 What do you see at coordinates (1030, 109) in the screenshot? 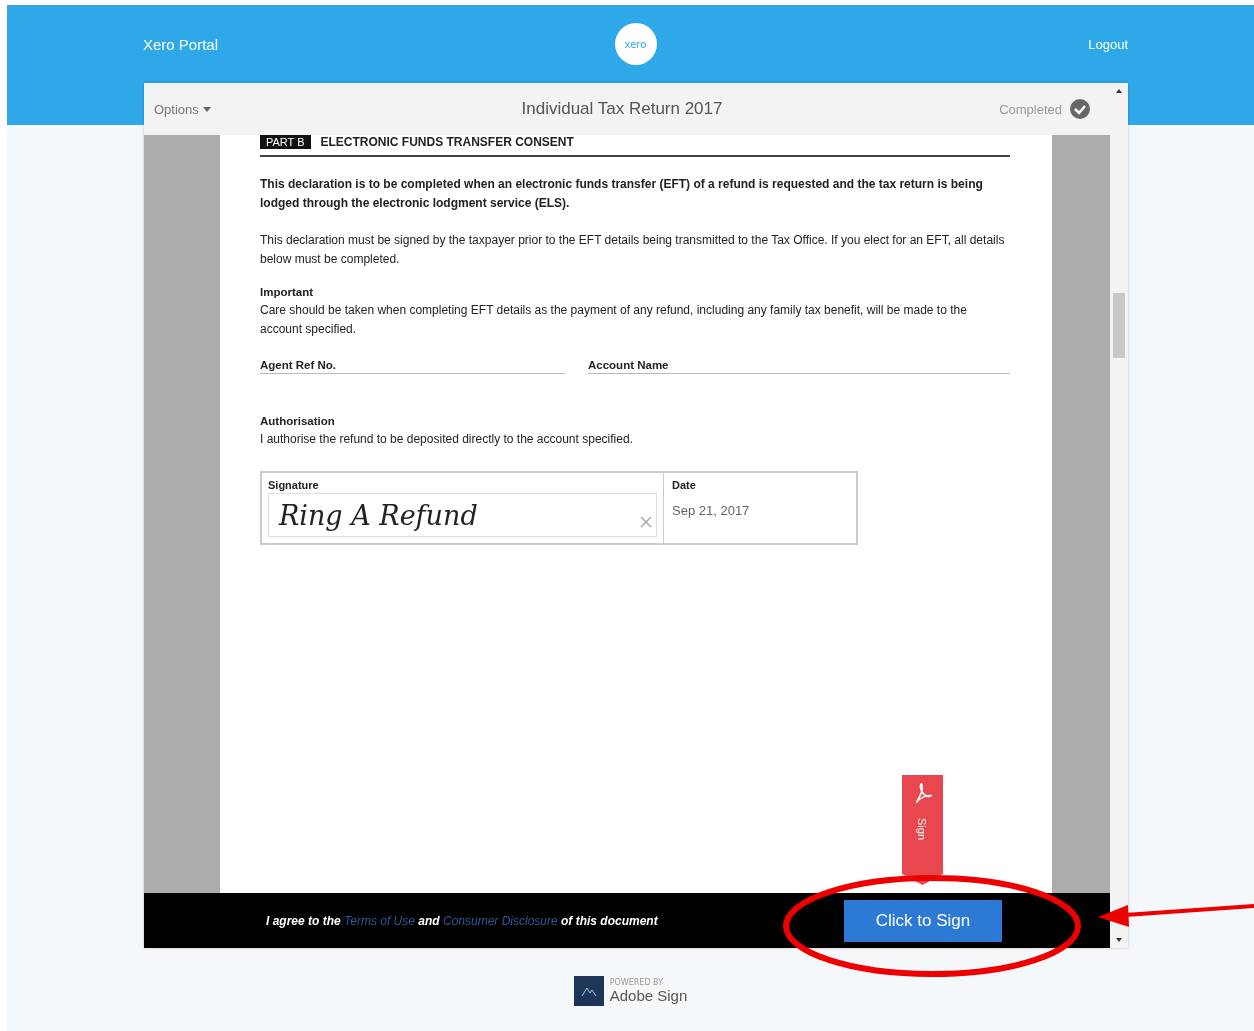
I see `status-label: Completed` at bounding box center [1030, 109].